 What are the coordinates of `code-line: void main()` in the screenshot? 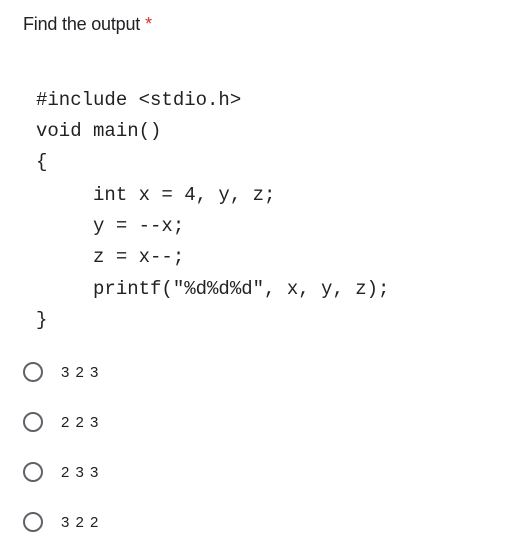 It's located at (99, 131).